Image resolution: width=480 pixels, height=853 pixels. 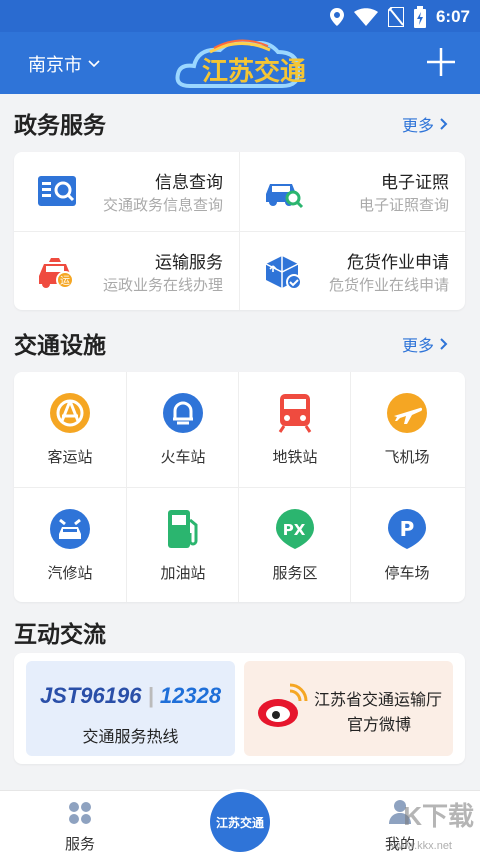 What do you see at coordinates (56, 273) in the screenshot?
I see `transport-car-icon: 运` at bounding box center [56, 273].